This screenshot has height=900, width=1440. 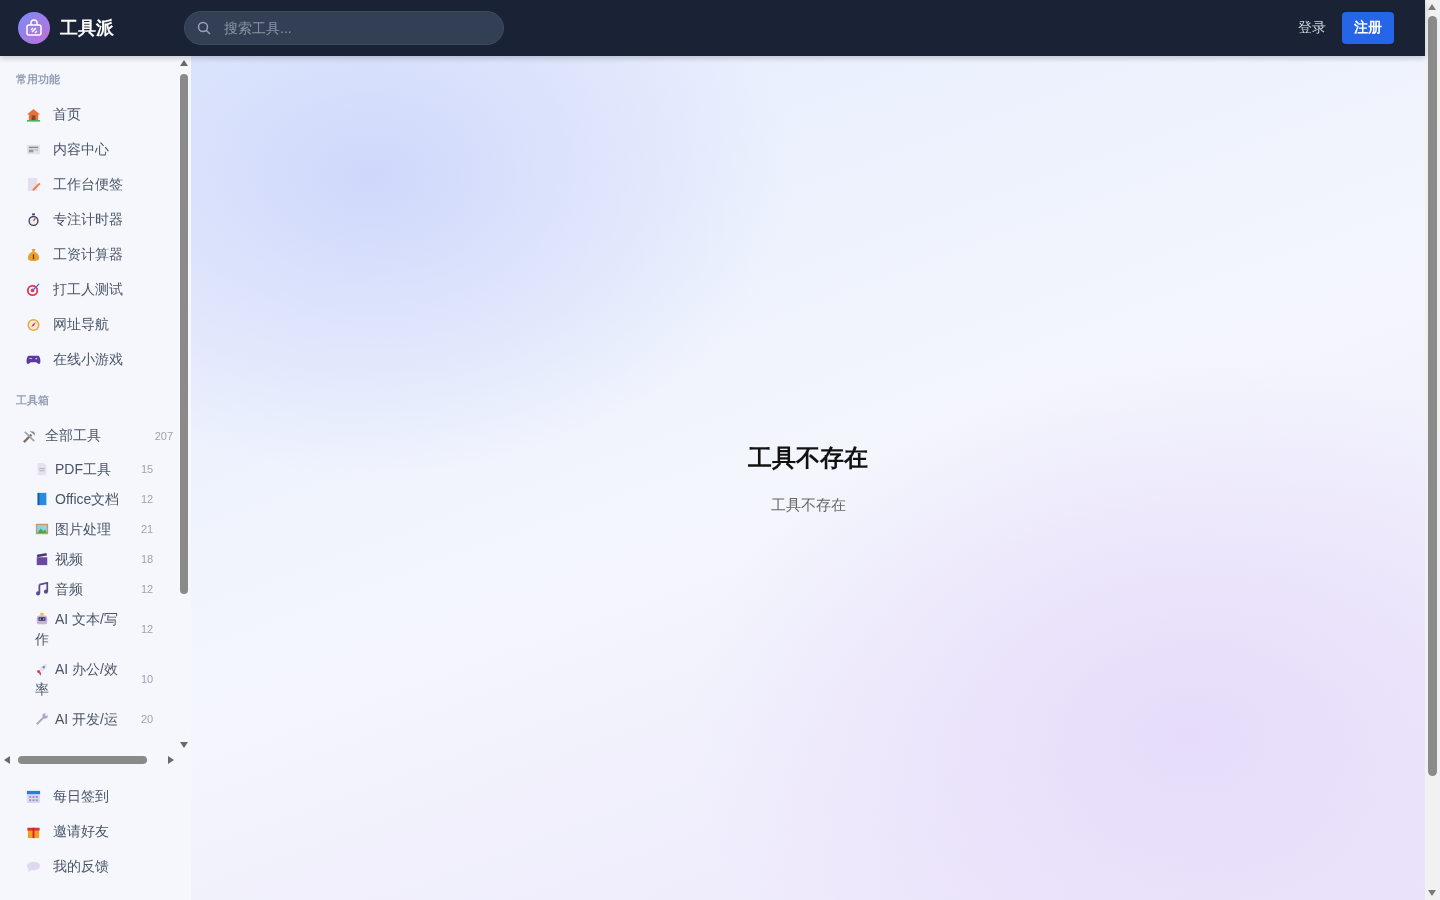 I want to click on sidebar-item: 视频 18, so click(x=89, y=559).